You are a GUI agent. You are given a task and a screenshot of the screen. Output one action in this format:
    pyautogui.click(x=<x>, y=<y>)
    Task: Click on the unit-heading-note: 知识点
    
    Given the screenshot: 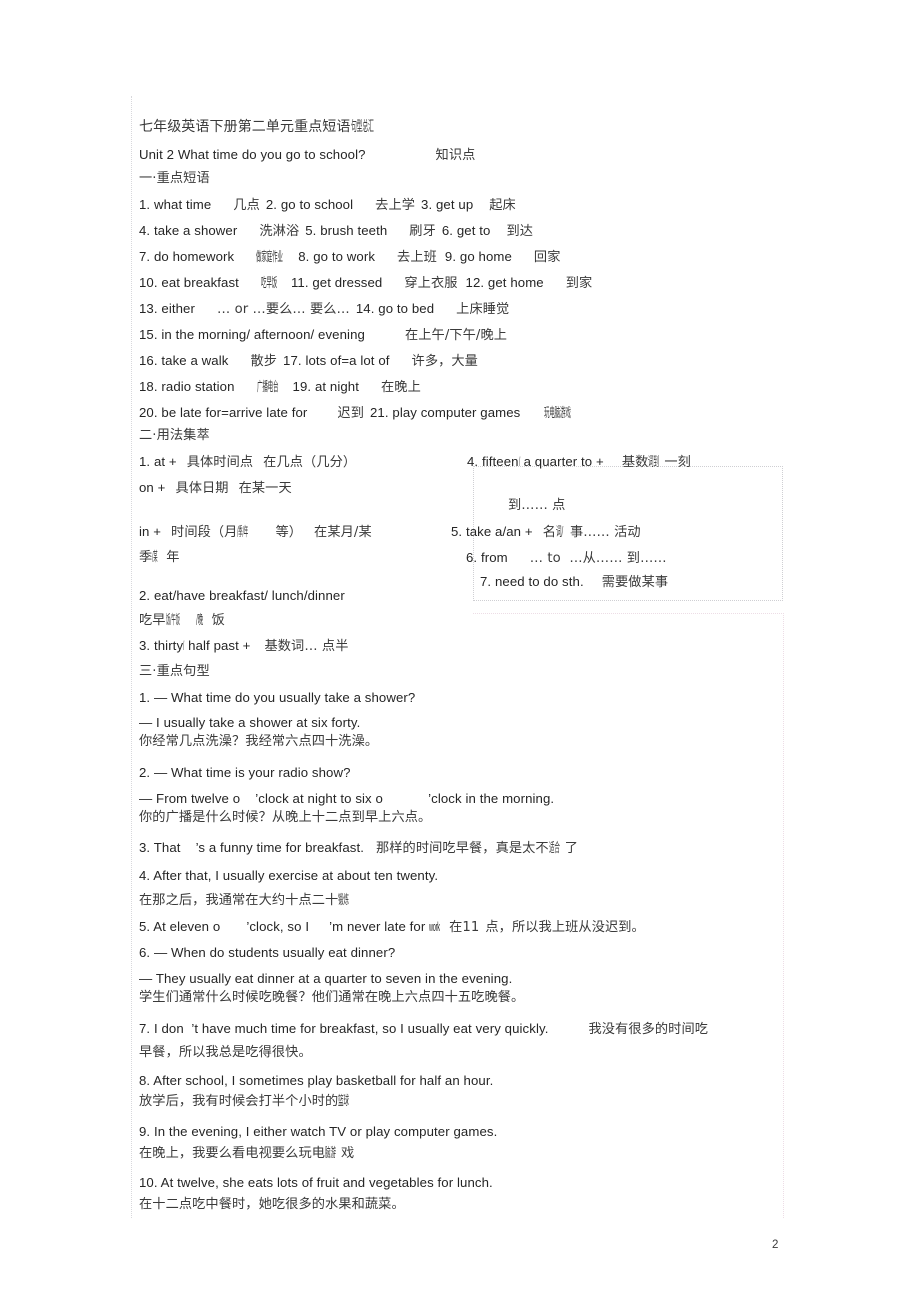 What is the action you would take?
    pyautogui.click(x=455, y=155)
    